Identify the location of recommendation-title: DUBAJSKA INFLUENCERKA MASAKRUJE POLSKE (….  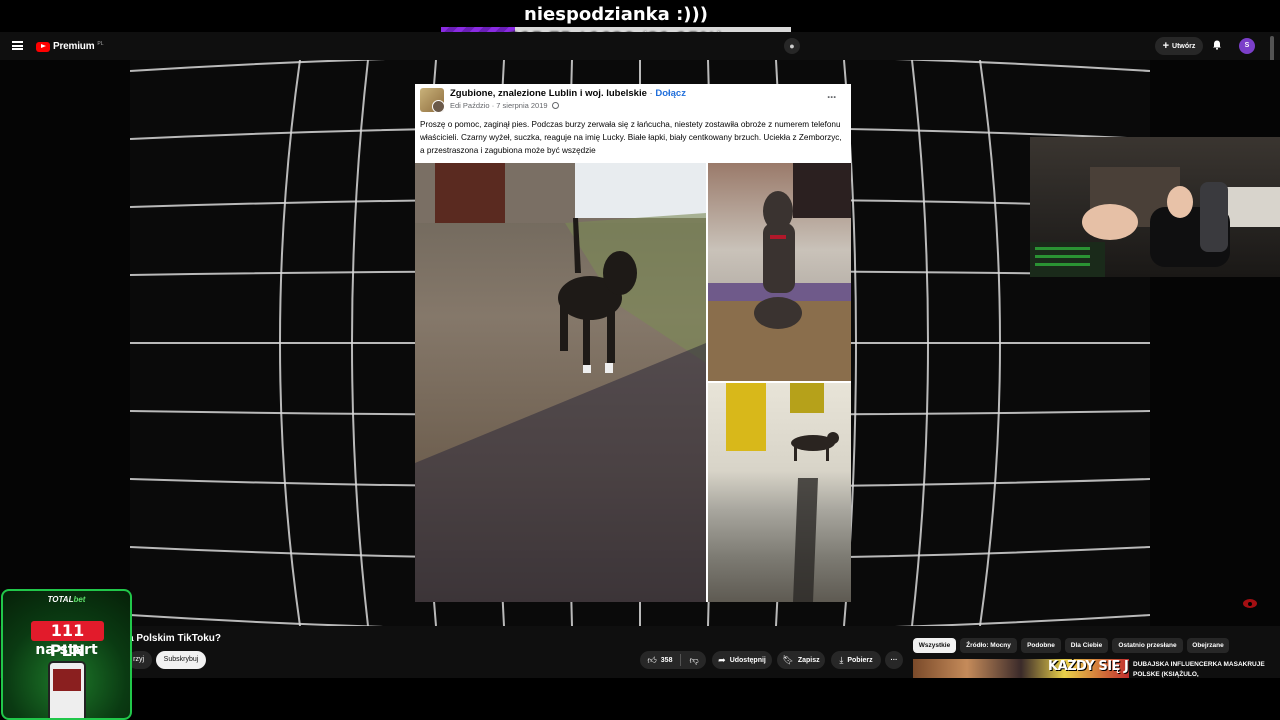
(1203, 670).